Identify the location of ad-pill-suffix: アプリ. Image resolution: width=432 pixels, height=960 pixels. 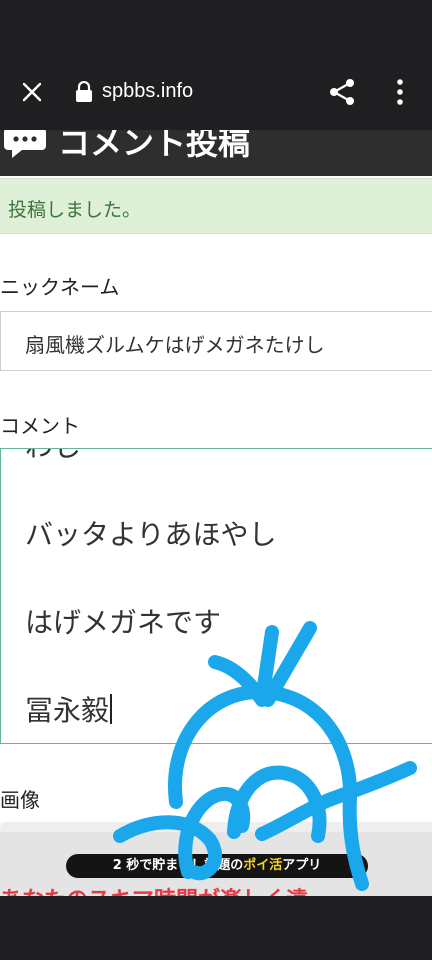
(302, 865).